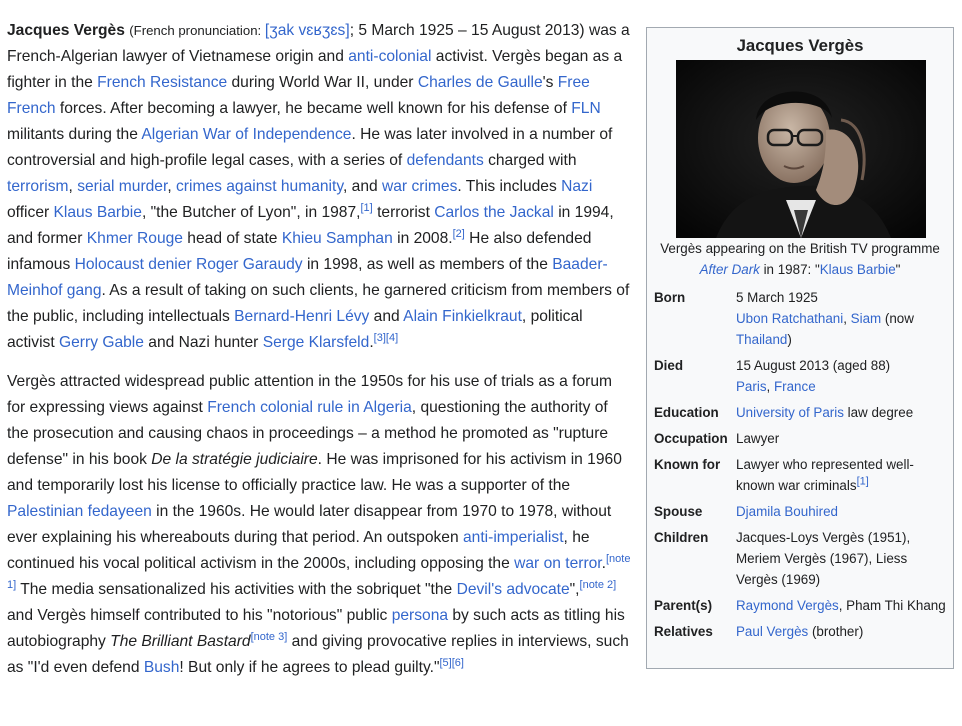  What do you see at coordinates (249, 264) in the screenshot?
I see `link-roger-garaudy: Roger Garaudy` at bounding box center [249, 264].